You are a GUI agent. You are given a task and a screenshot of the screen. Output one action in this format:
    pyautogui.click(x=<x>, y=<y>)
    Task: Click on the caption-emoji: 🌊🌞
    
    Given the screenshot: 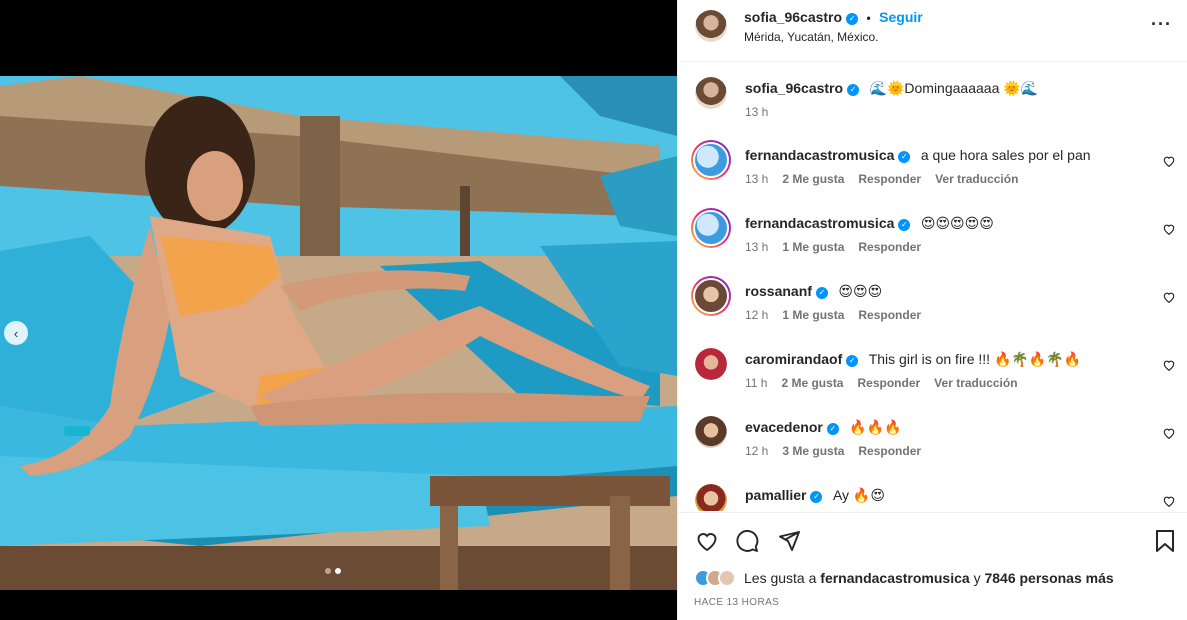 What is the action you would take?
    pyautogui.click(x=887, y=88)
    